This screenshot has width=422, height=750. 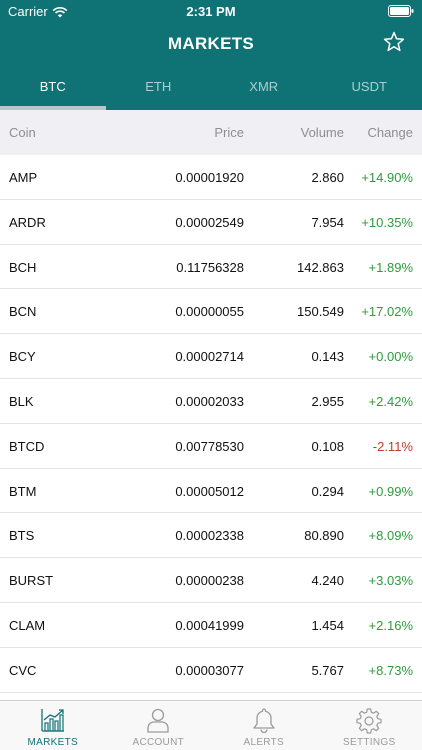 What do you see at coordinates (21, 401) in the screenshot?
I see `coin-symbol: BLK` at bounding box center [21, 401].